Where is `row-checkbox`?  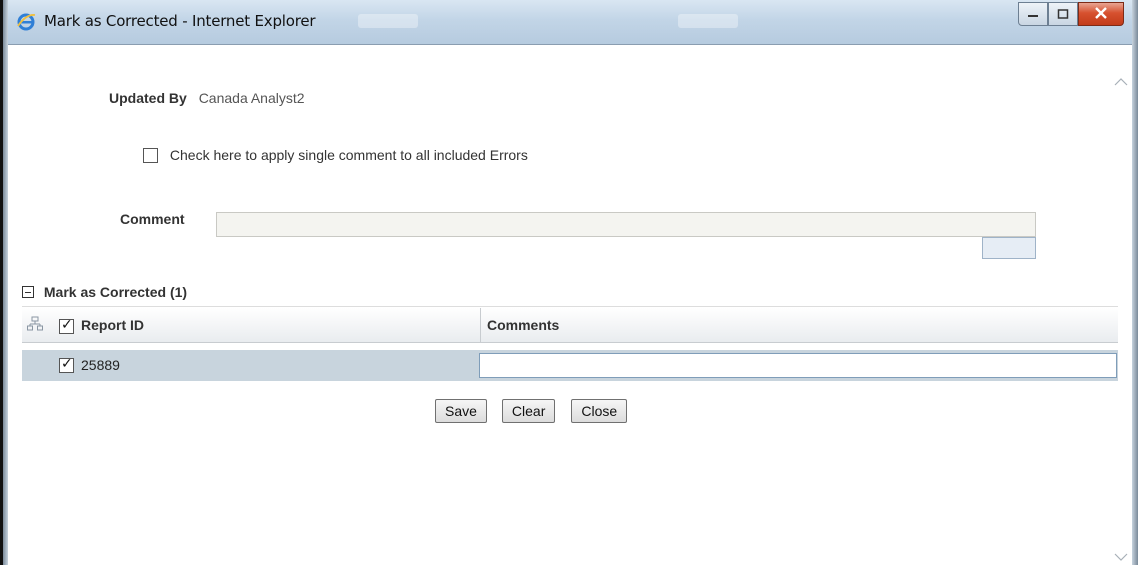 row-checkbox is located at coordinates (66, 364).